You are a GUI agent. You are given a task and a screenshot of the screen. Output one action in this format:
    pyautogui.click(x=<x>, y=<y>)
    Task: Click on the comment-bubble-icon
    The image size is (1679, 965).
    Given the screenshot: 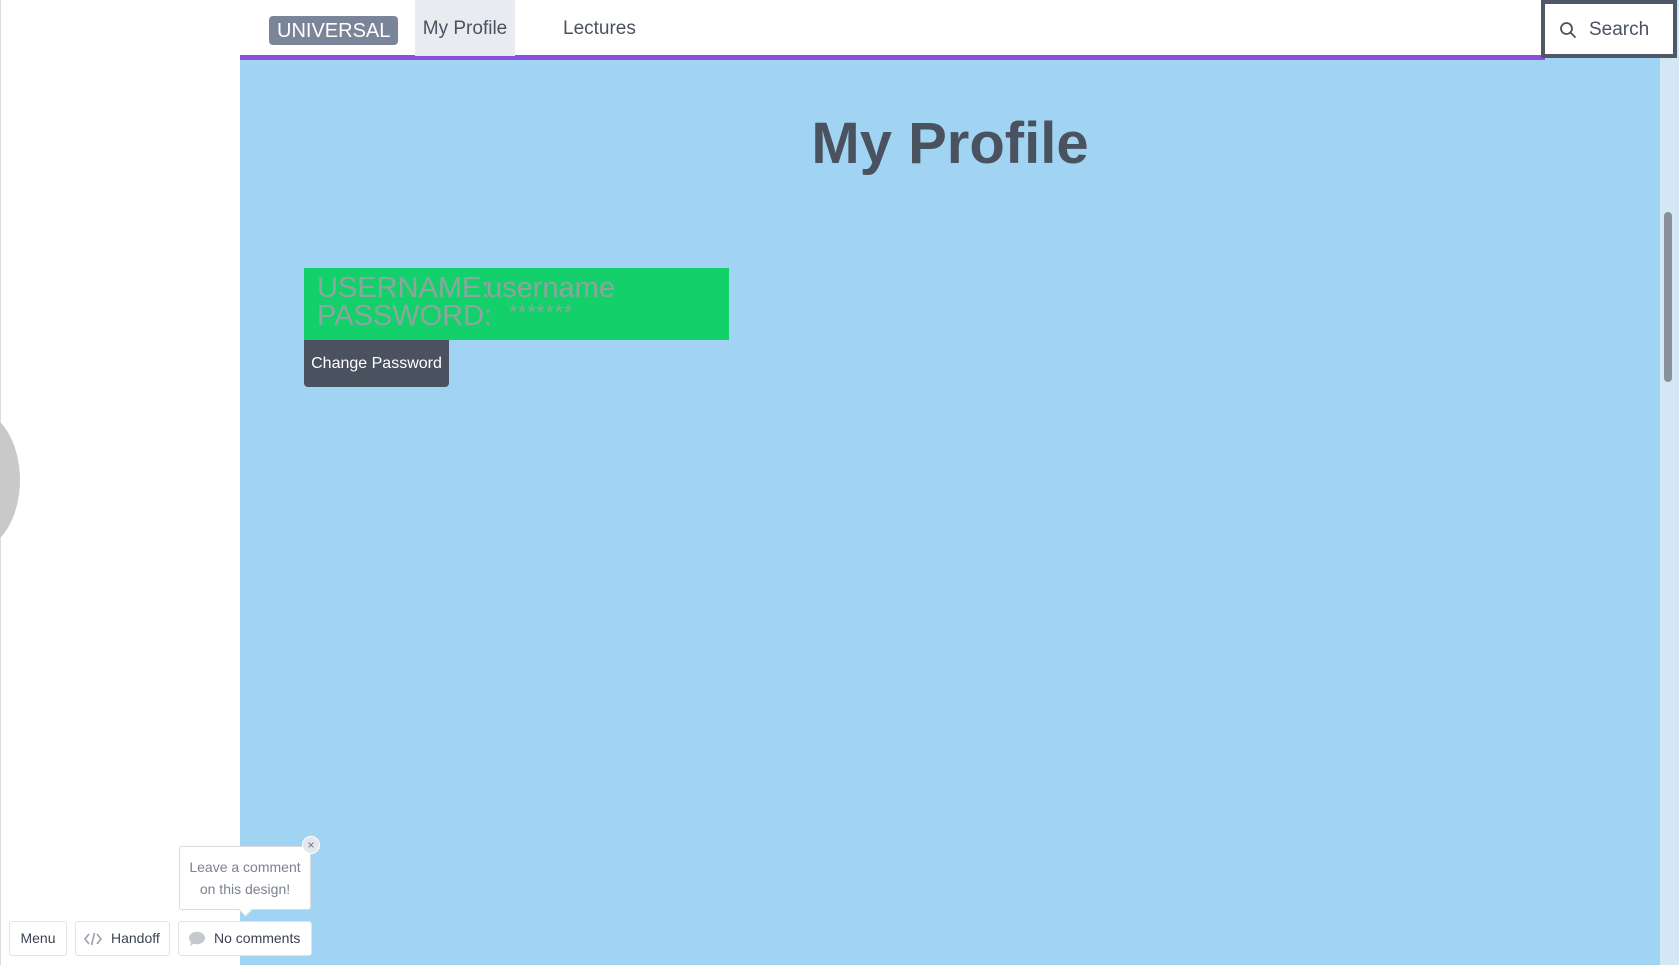 What is the action you would take?
    pyautogui.click(x=197, y=938)
    